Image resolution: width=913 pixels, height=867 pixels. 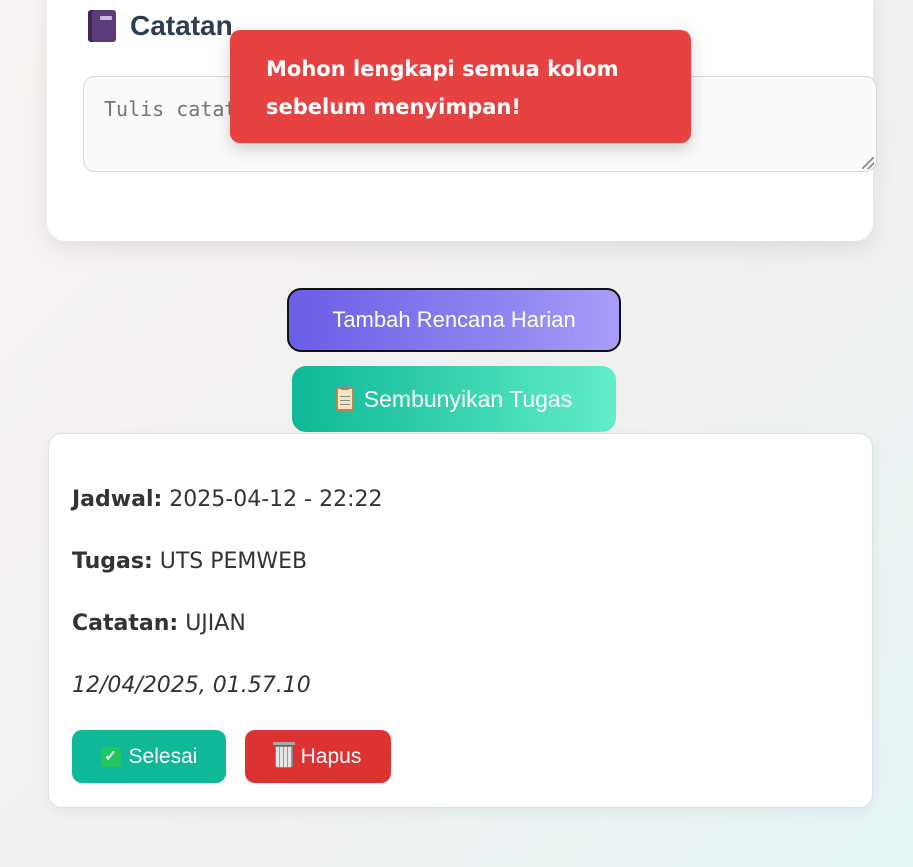 What do you see at coordinates (215, 623) in the screenshot?
I see `notes-value: UJIAN` at bounding box center [215, 623].